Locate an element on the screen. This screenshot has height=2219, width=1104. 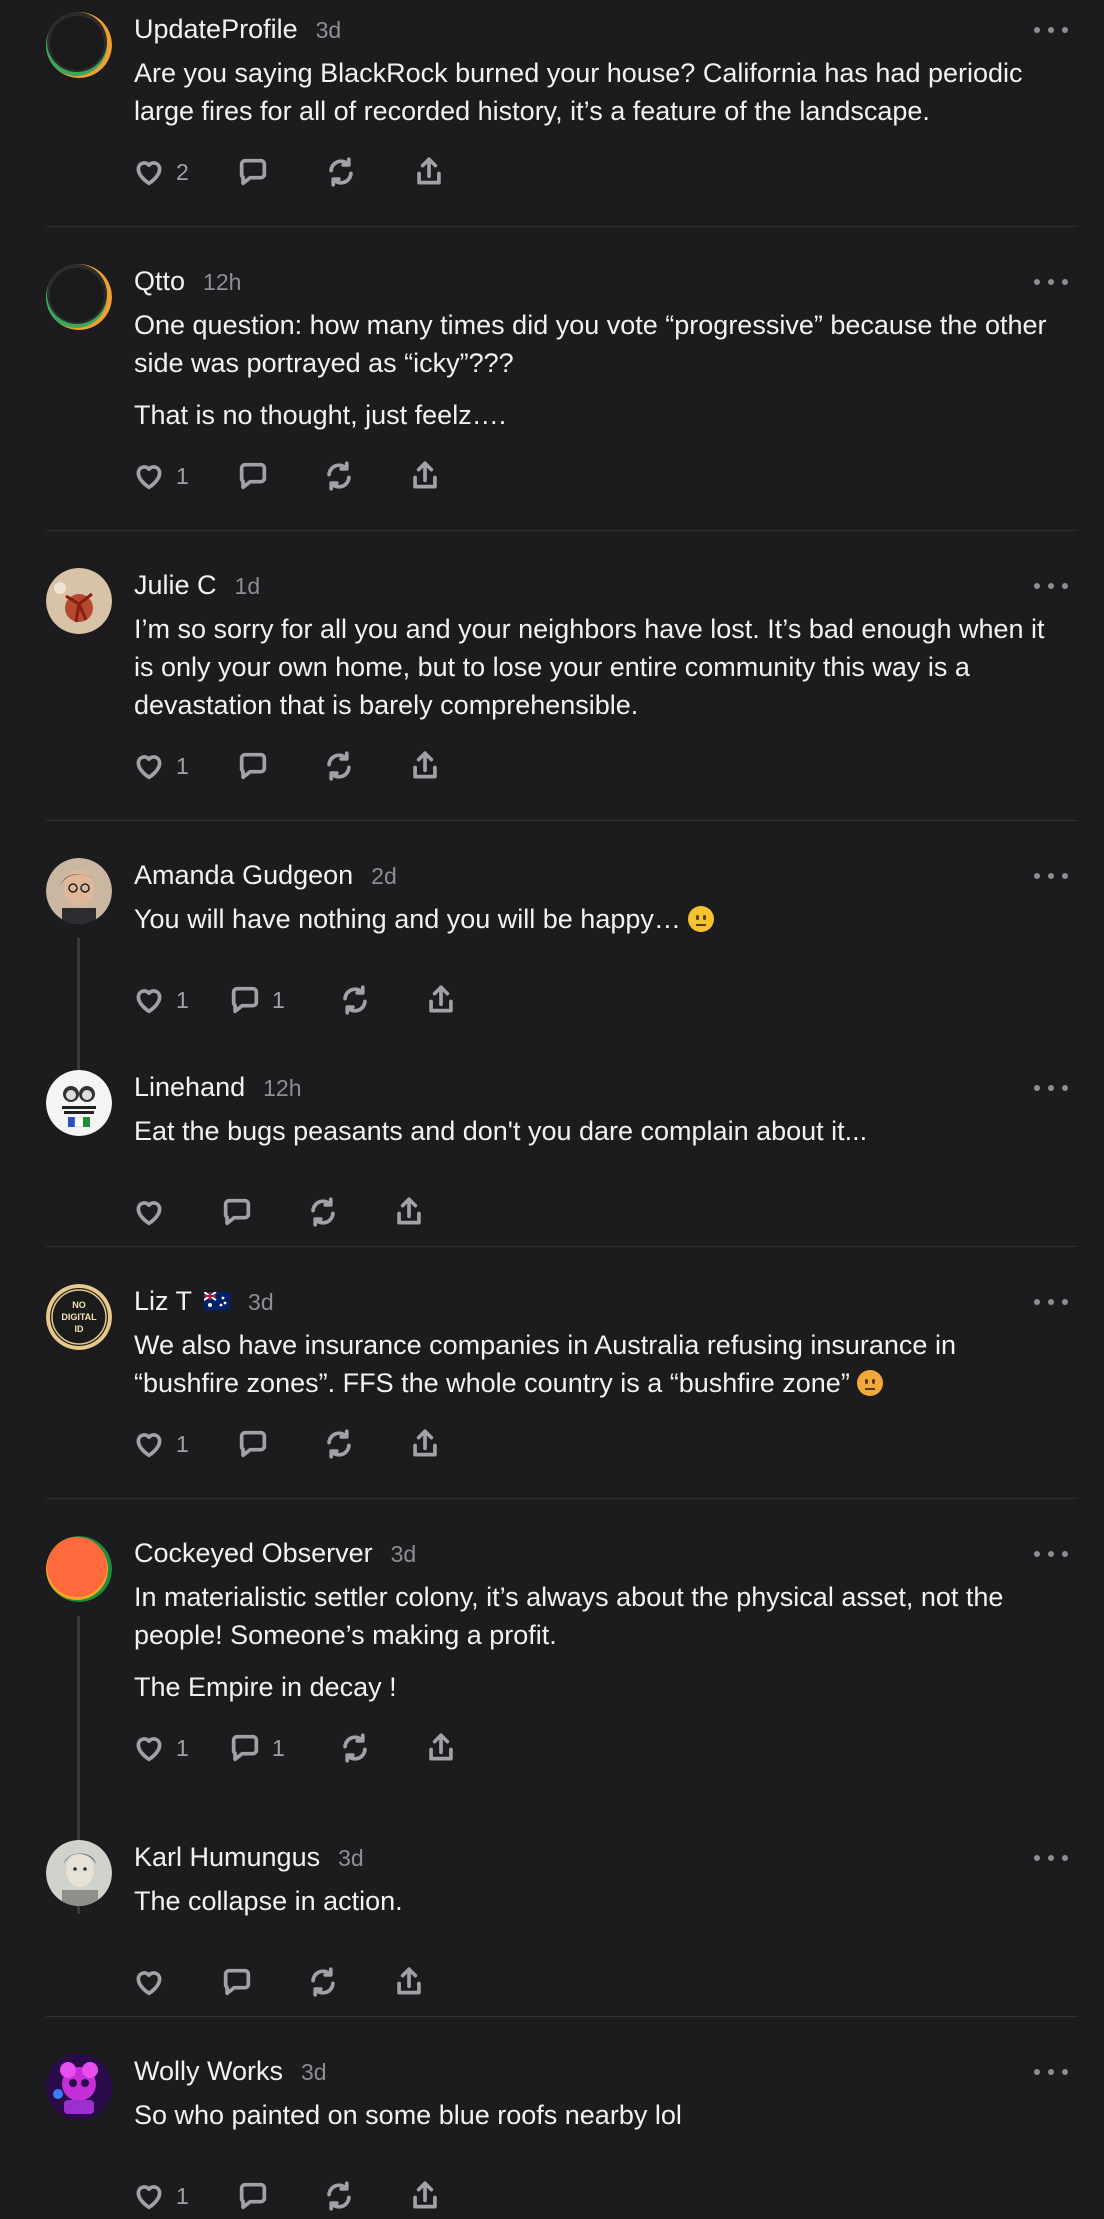
author-name: Cockeyed Observer is located at coordinates (253, 1553).